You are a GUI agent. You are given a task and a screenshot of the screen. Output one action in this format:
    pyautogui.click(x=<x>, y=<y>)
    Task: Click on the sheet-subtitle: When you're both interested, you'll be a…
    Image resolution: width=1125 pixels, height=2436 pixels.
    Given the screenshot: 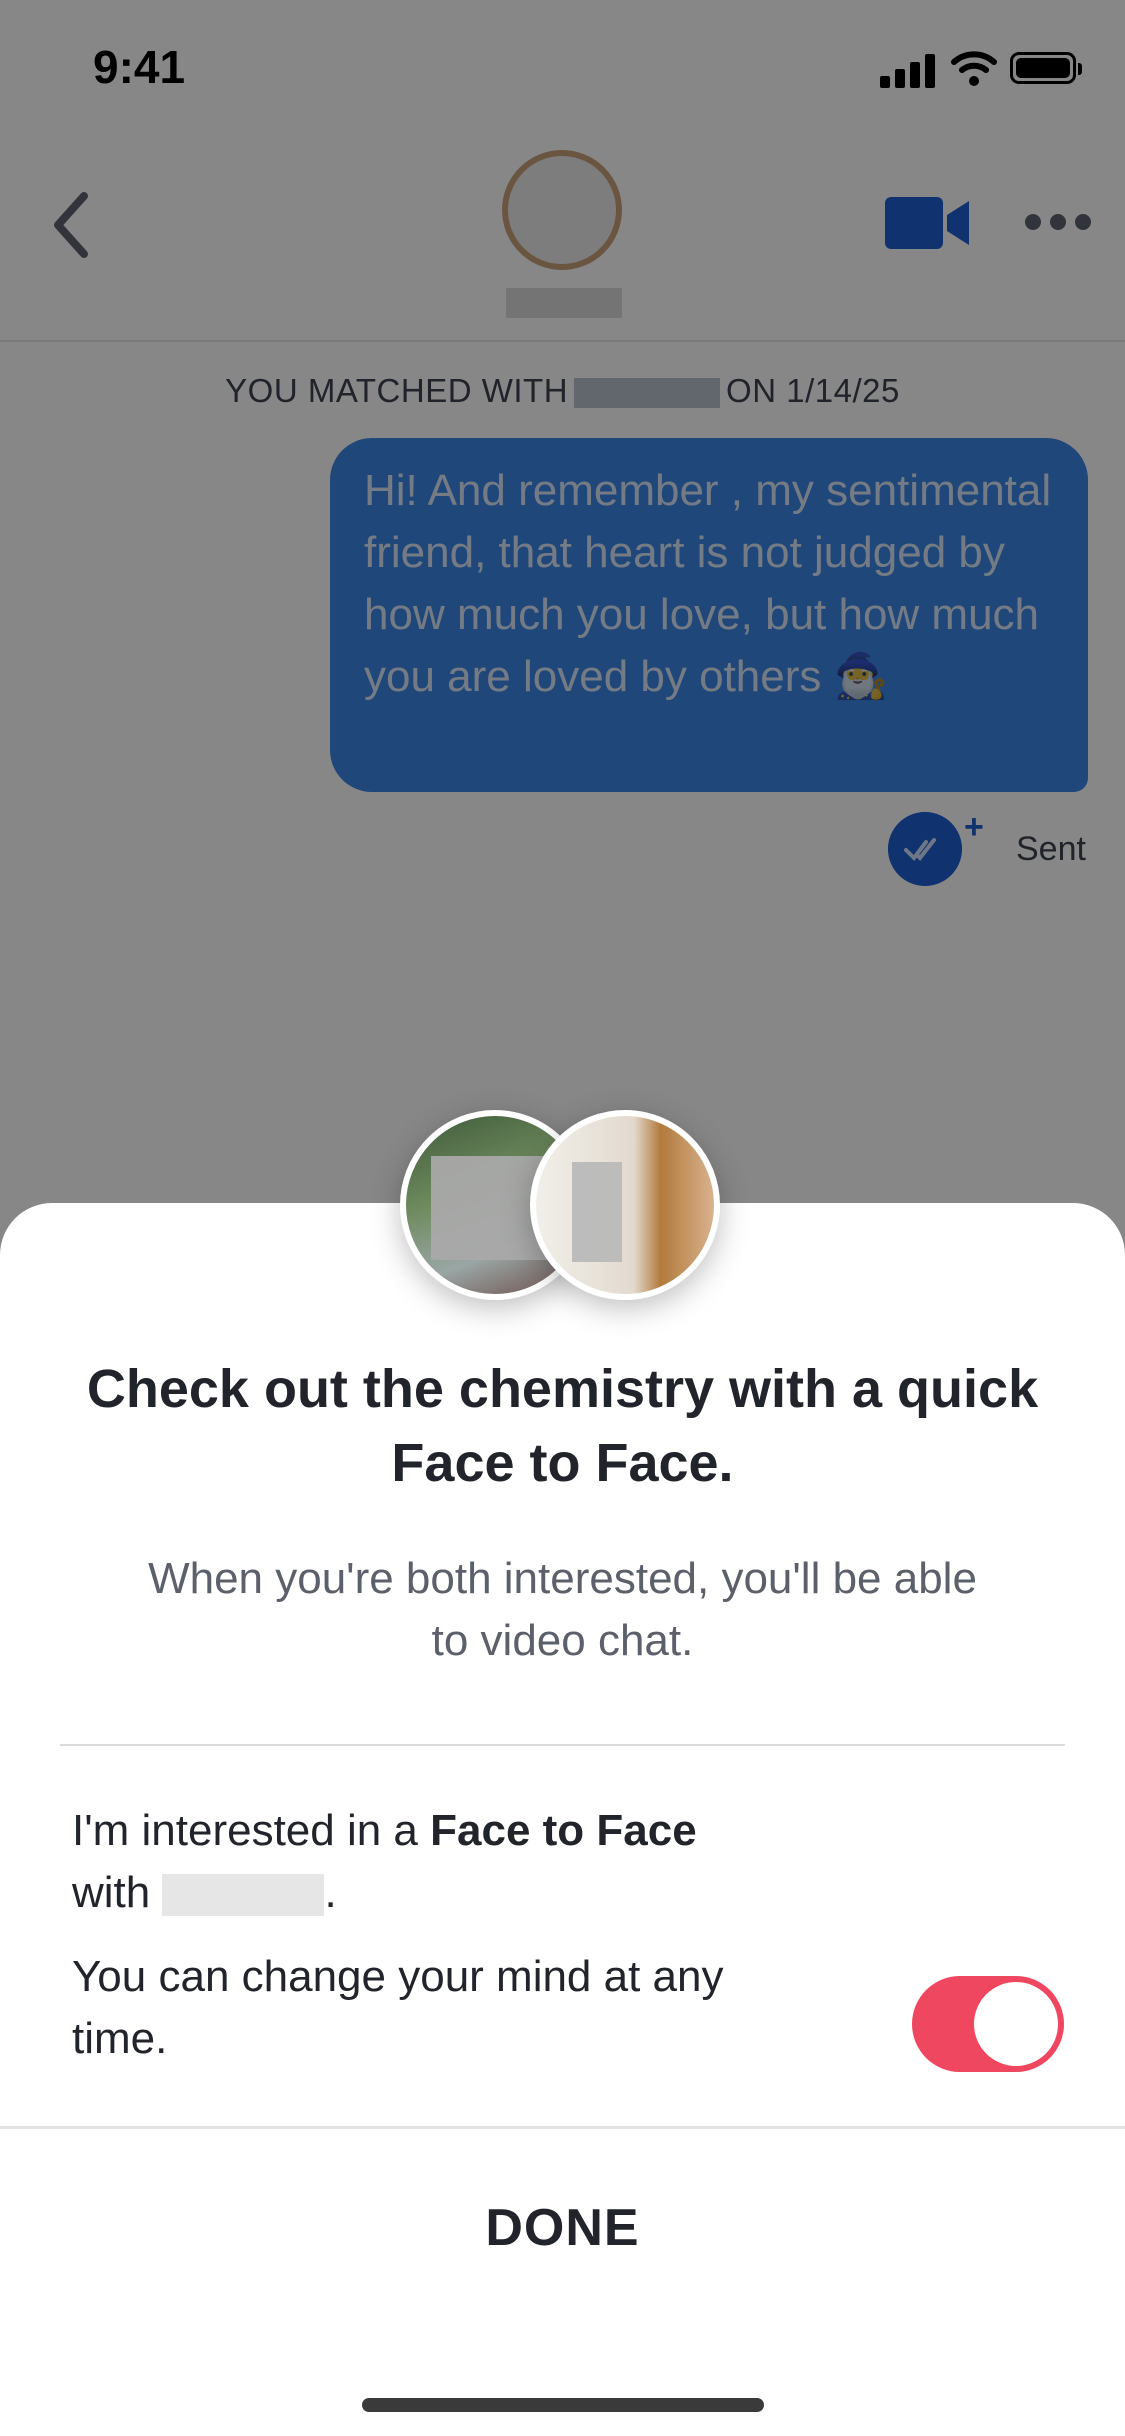 What is the action you would take?
    pyautogui.click(x=562, y=1609)
    